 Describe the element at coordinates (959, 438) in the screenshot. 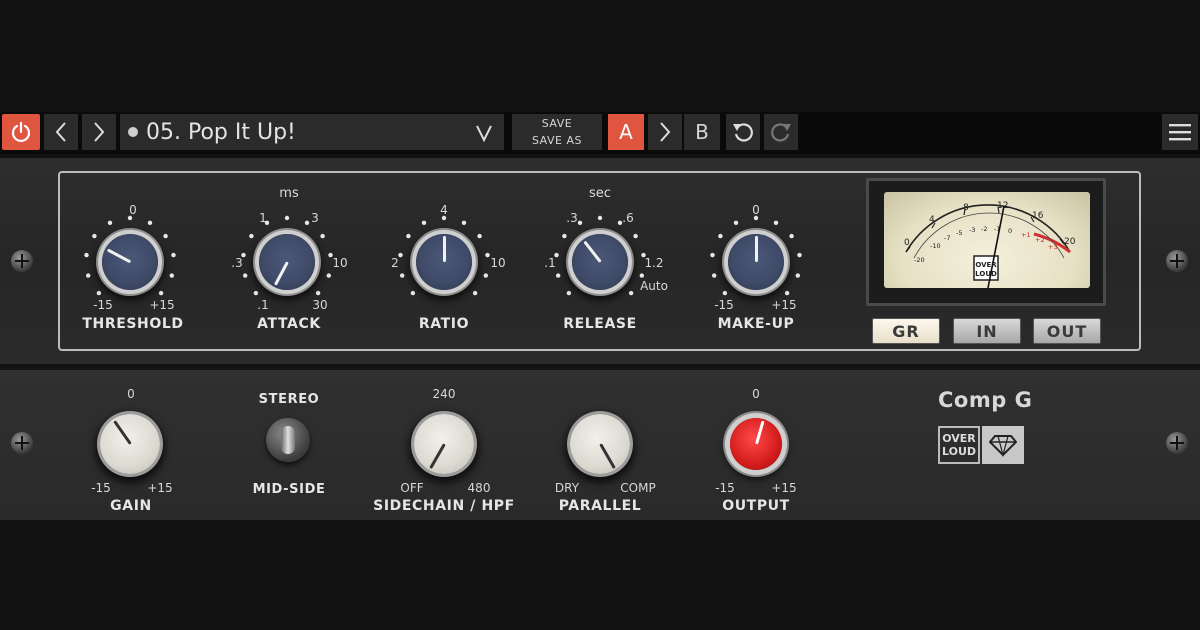

I see `logo-text: OVER` at that location.